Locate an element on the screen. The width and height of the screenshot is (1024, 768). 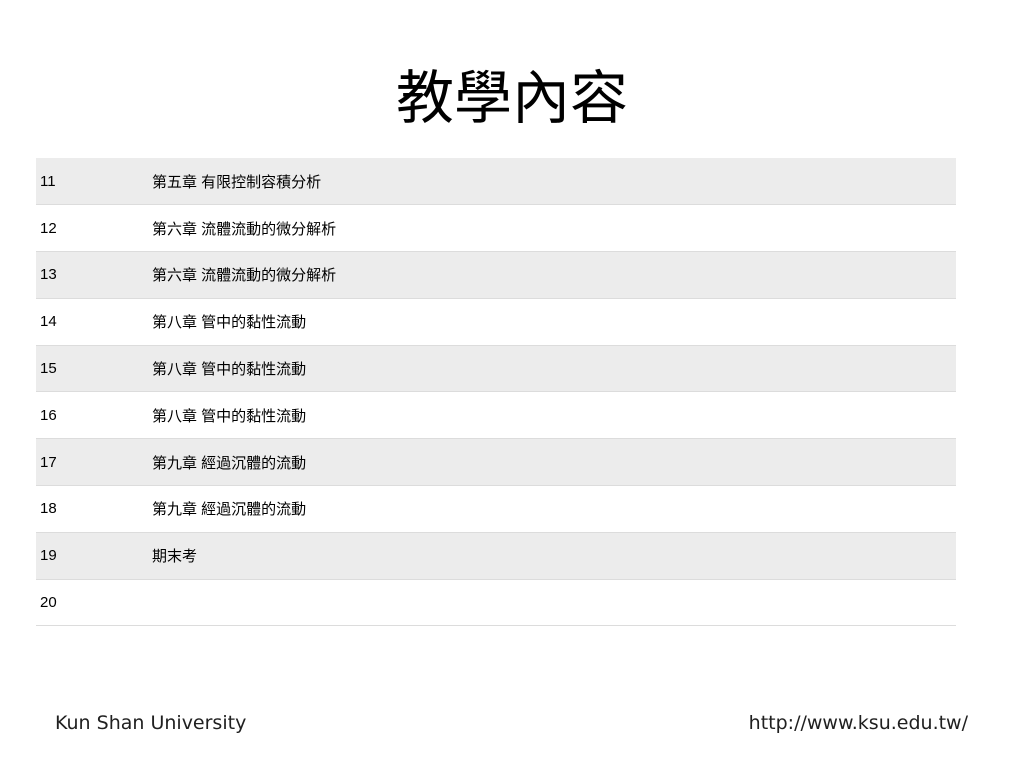
week-number: 18 is located at coordinates (94, 509).